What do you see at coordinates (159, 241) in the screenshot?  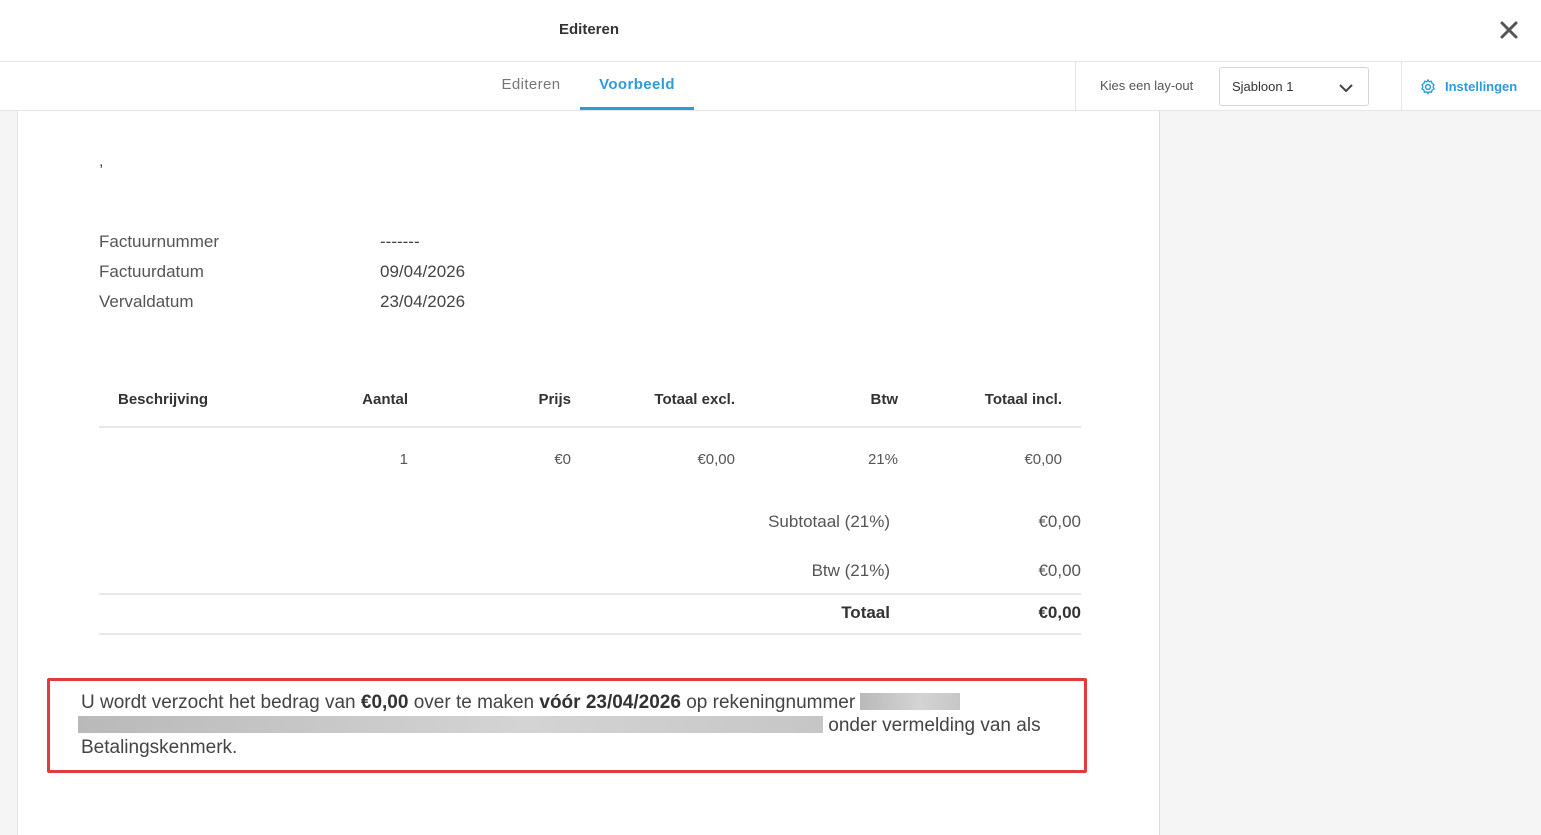 I see `invoice-number-label: Factuurnummer` at bounding box center [159, 241].